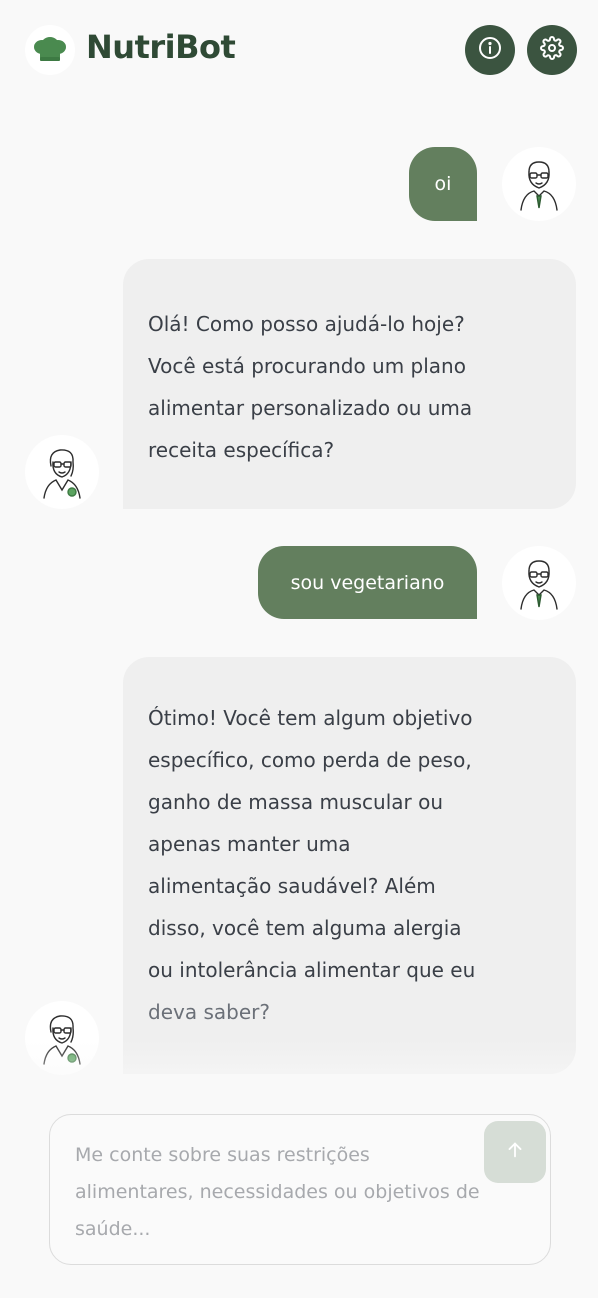  I want to click on user-message: oi, so click(443, 184).